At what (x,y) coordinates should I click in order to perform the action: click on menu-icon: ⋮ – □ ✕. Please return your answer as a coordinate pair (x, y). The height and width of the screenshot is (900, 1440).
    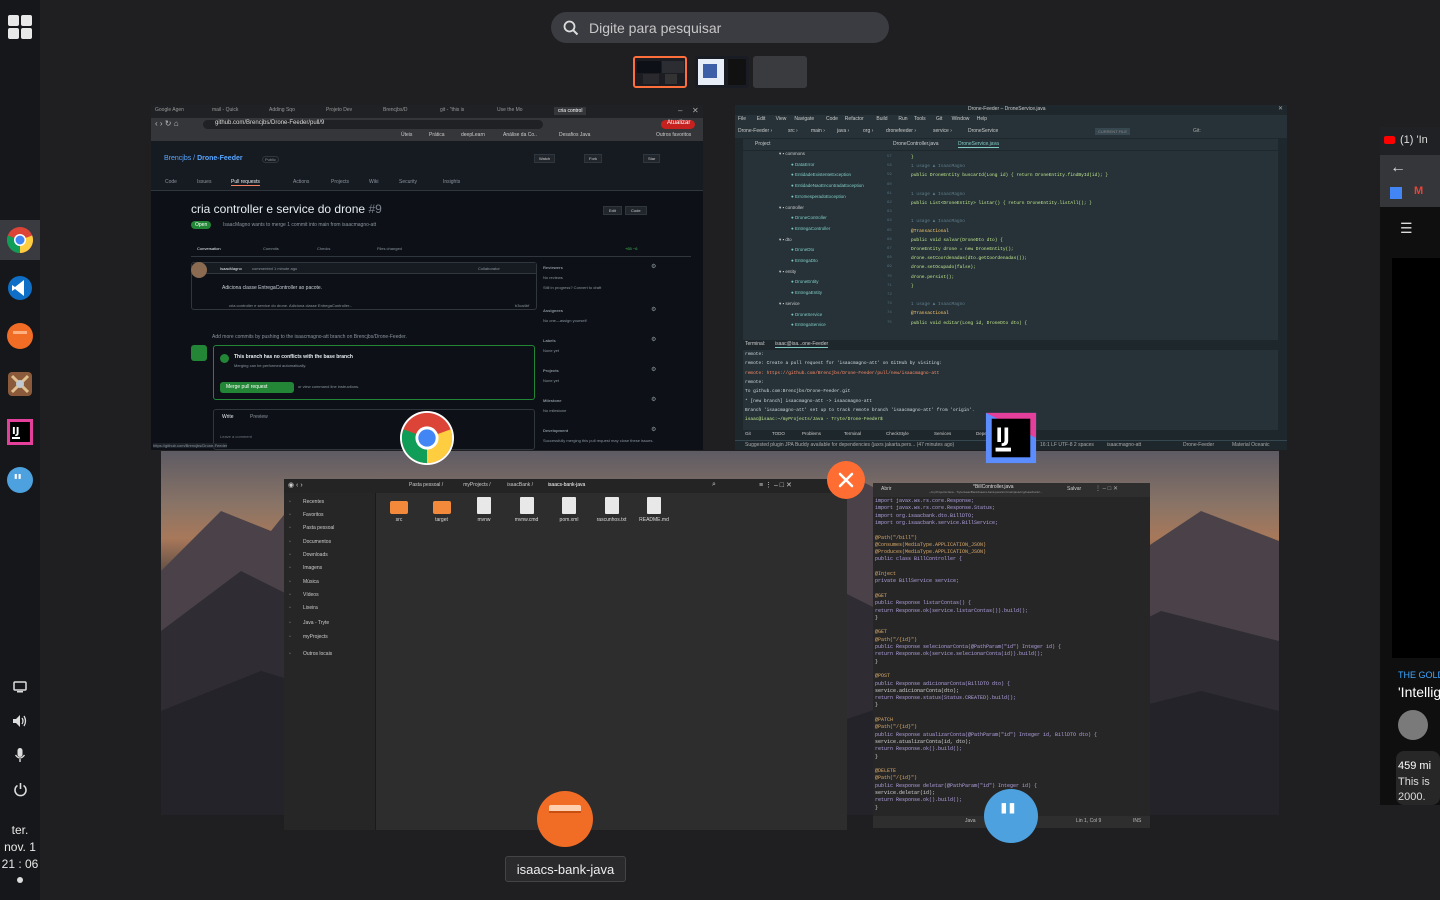
    Looking at the image, I should click on (1106, 488).